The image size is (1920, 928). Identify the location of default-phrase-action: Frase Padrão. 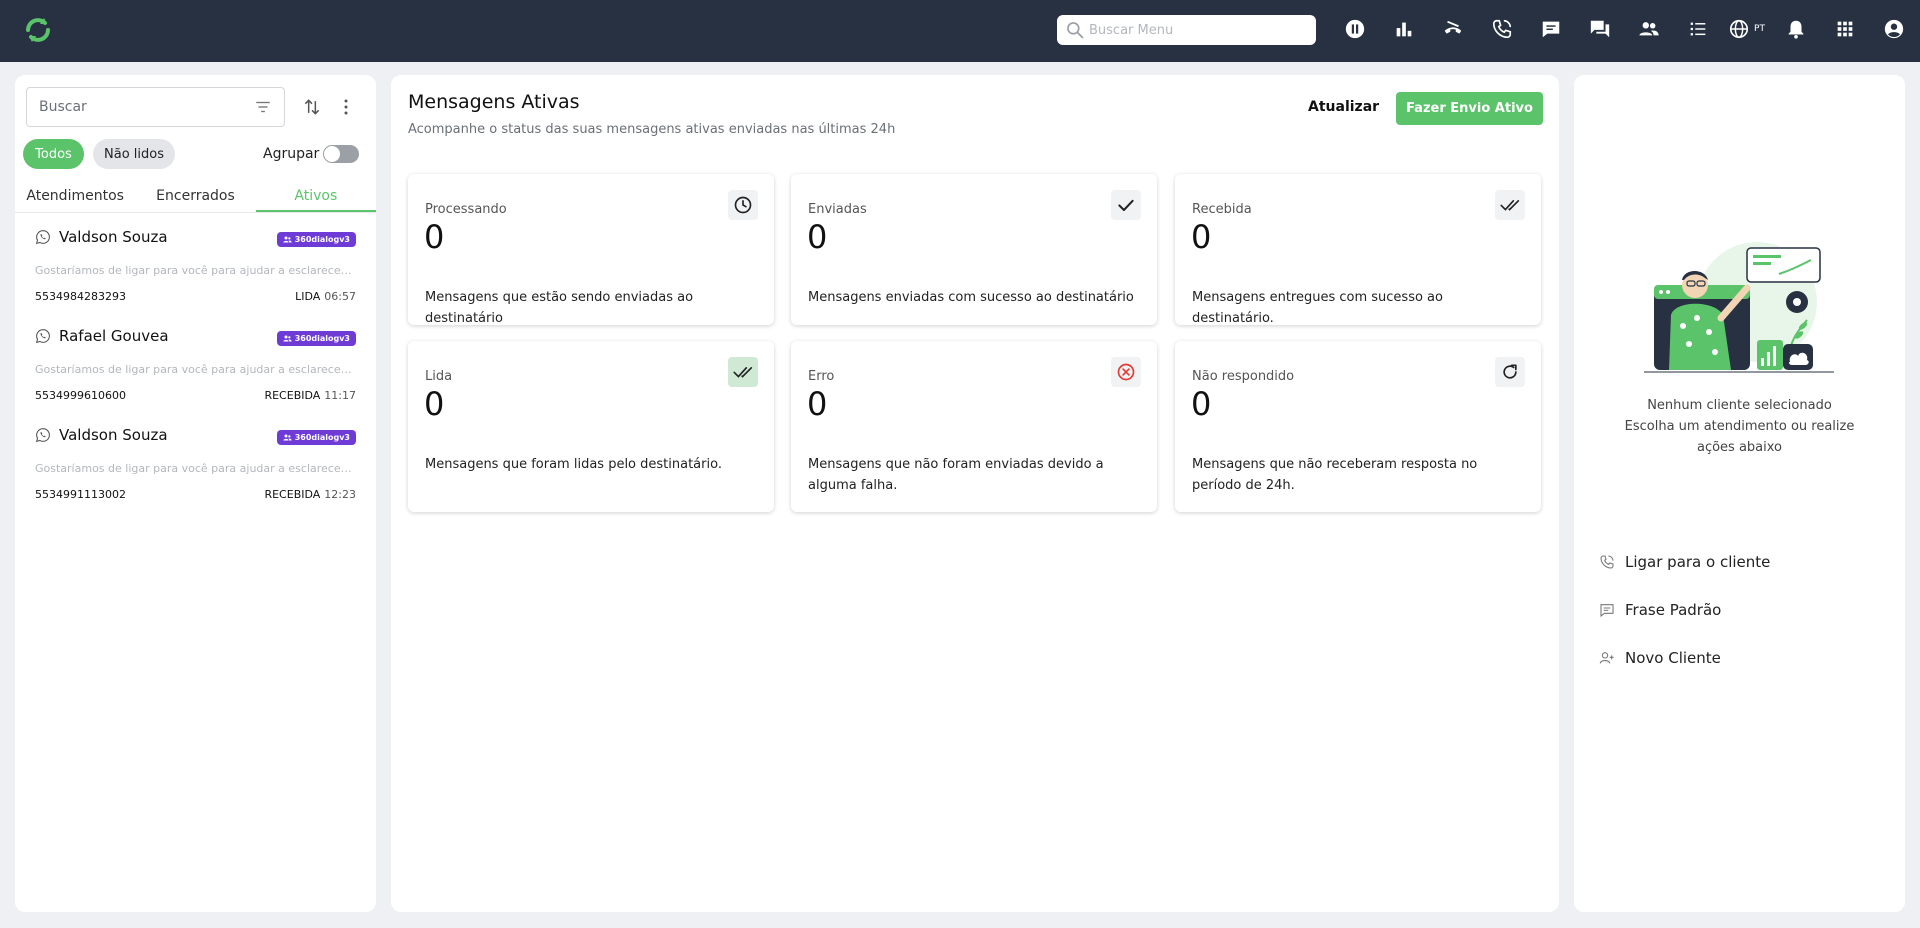
(1660, 610).